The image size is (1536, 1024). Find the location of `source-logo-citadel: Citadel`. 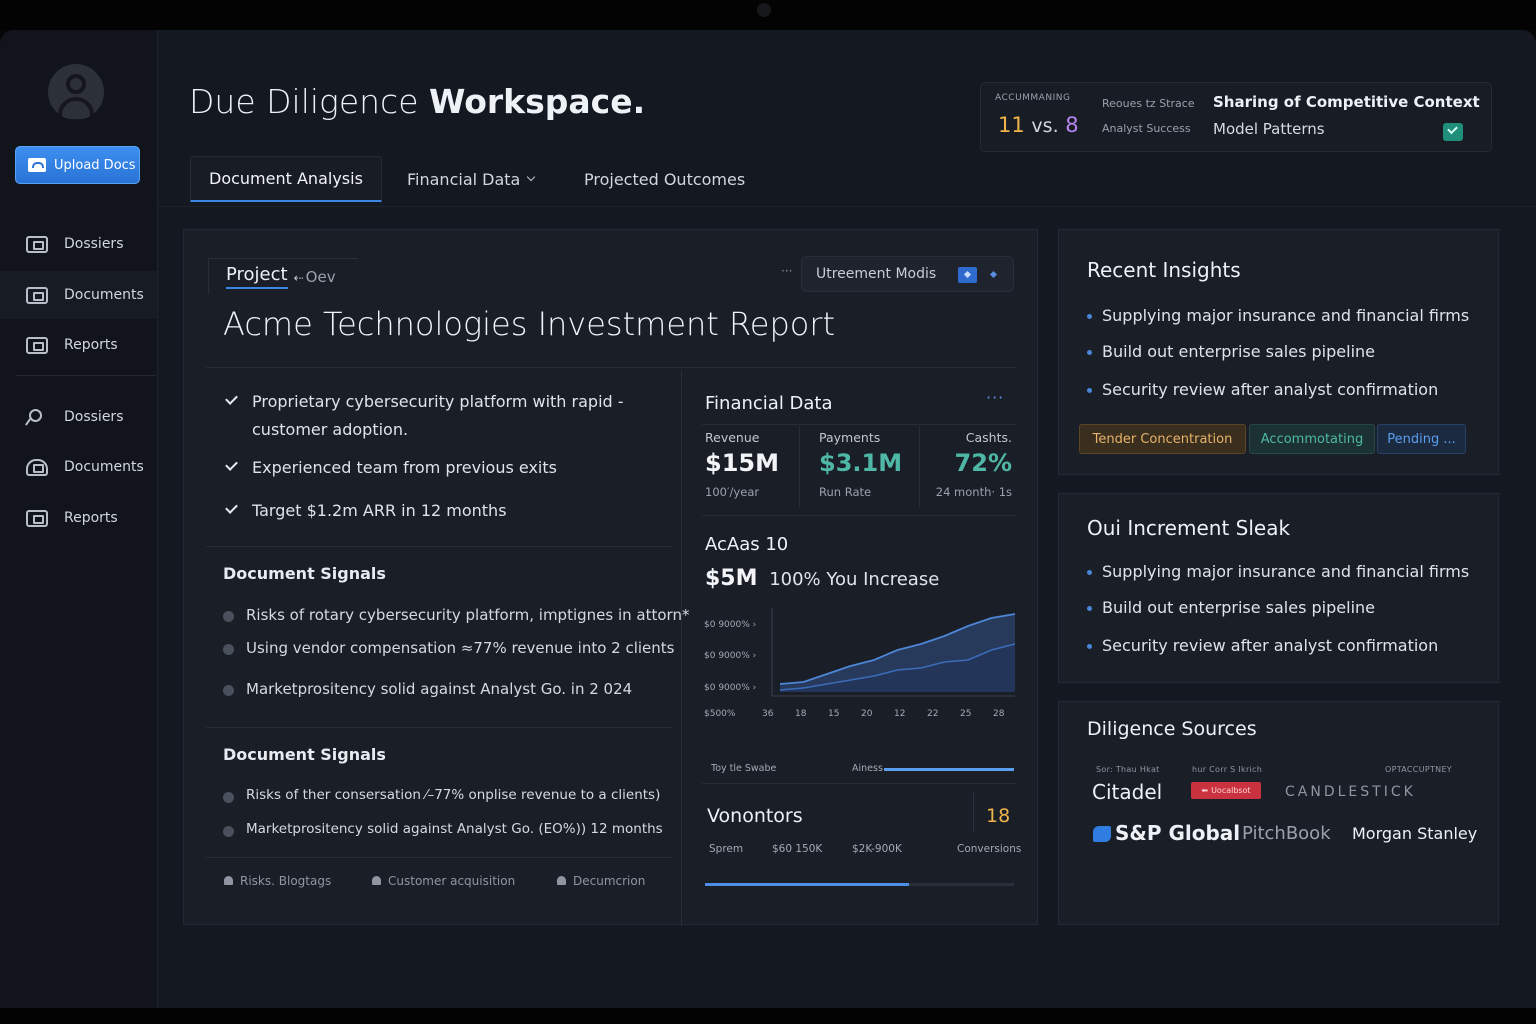

source-logo-citadel: Citadel is located at coordinates (1127, 792).